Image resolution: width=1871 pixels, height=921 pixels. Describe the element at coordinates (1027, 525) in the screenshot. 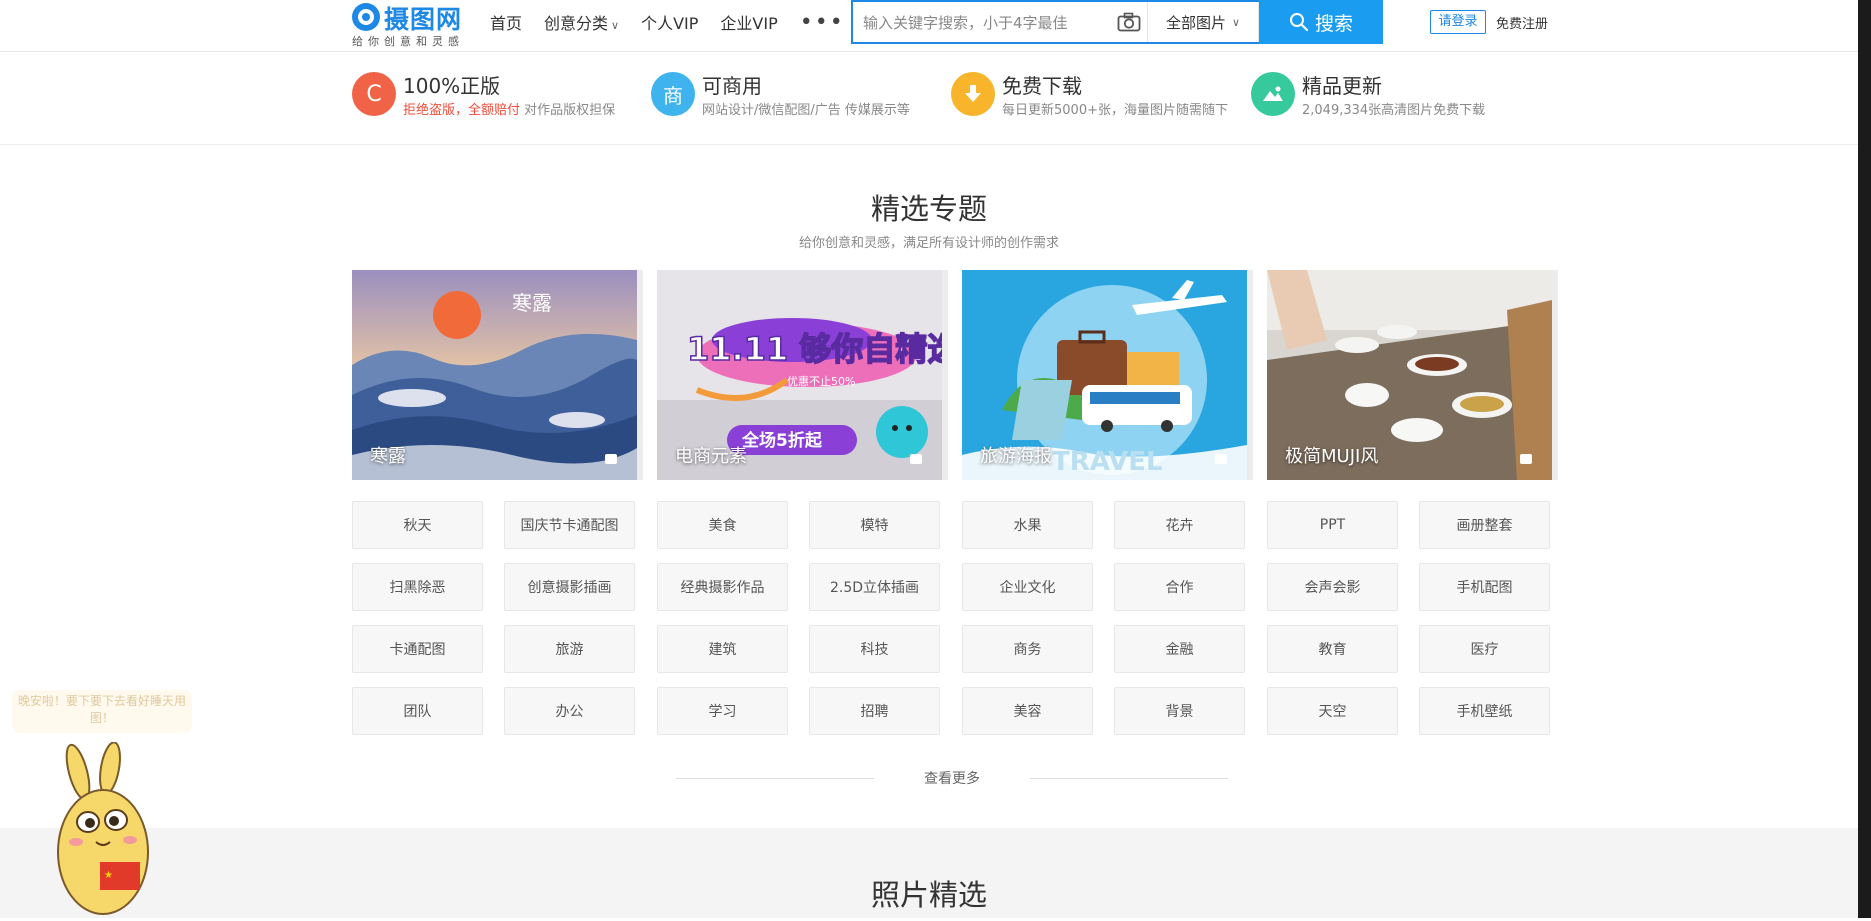

I see `topic-tag: 水果` at that location.